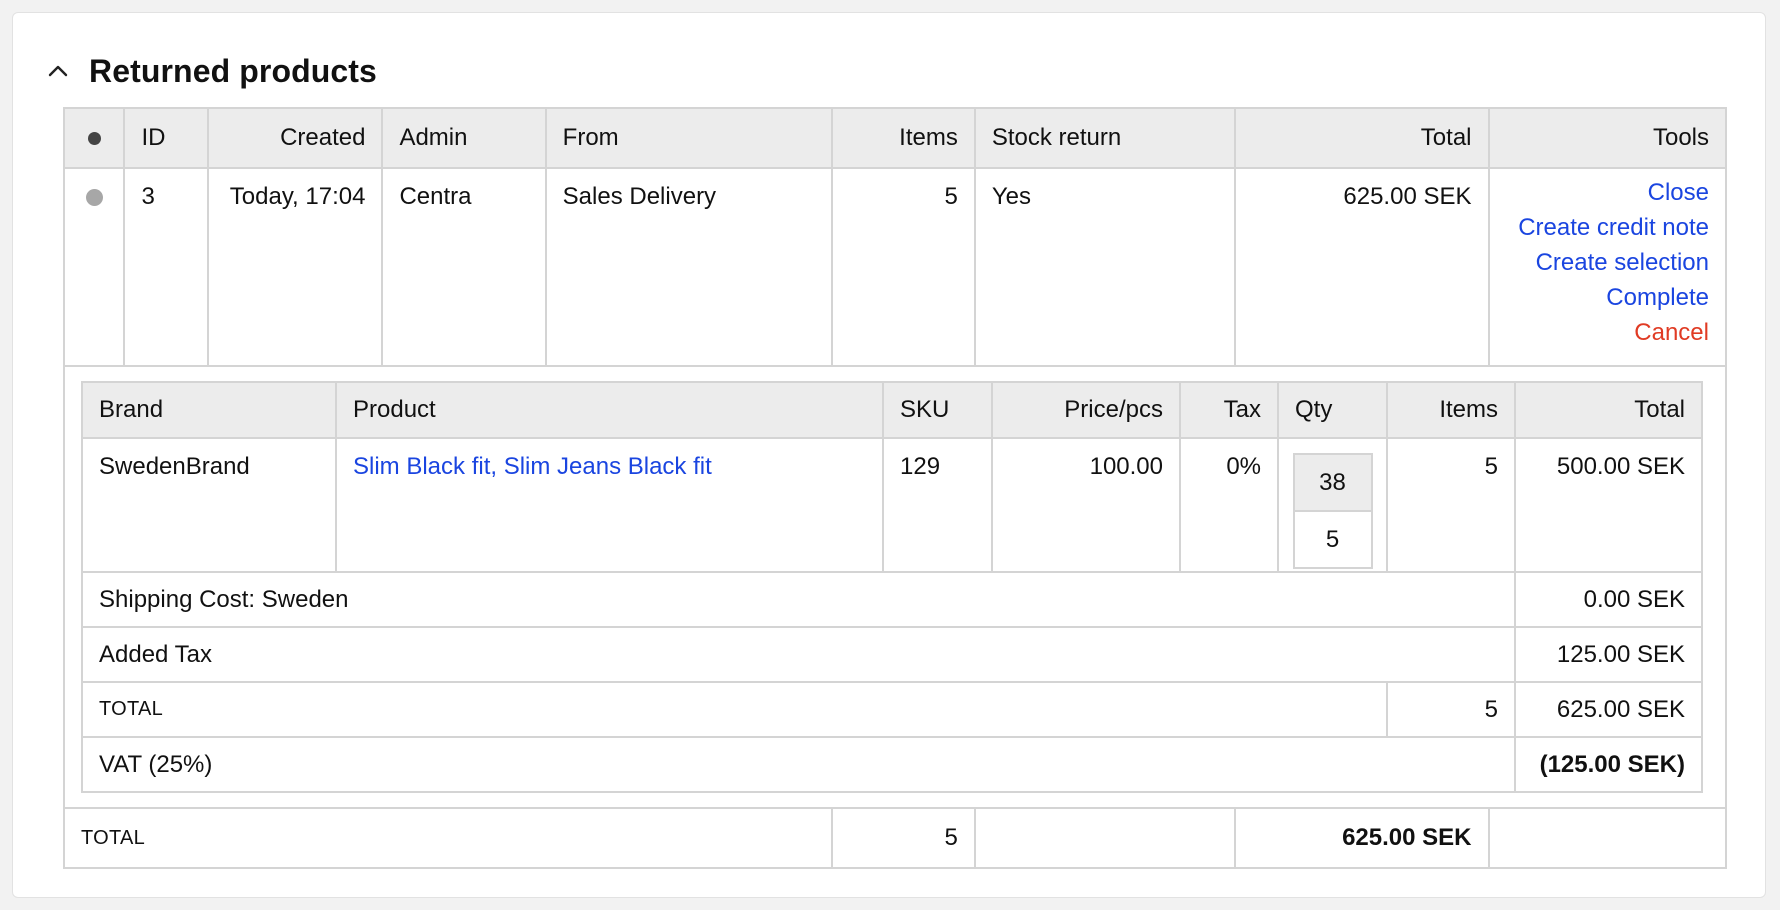 The image size is (1780, 910). Describe the element at coordinates (903, 267) in the screenshot. I see `return-items: 5` at that location.